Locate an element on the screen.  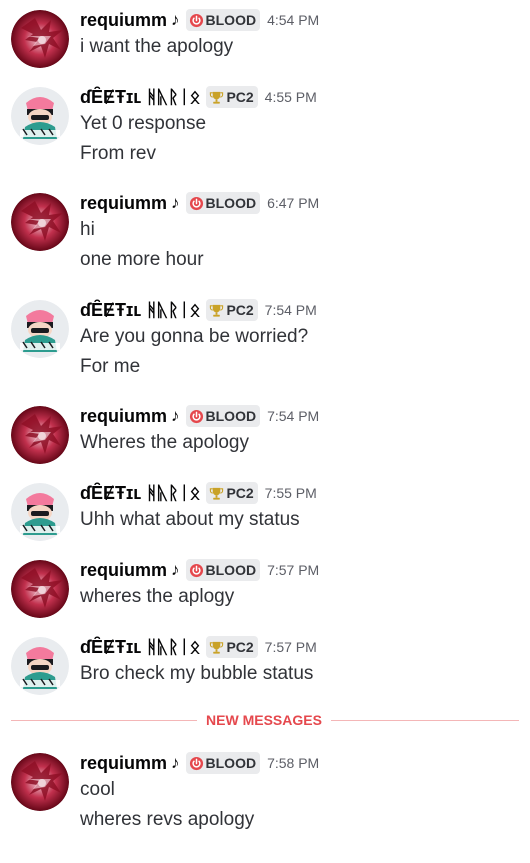
message-header: requiumm ♪ BLOOD 7:58 PM is located at coordinates (199, 763).